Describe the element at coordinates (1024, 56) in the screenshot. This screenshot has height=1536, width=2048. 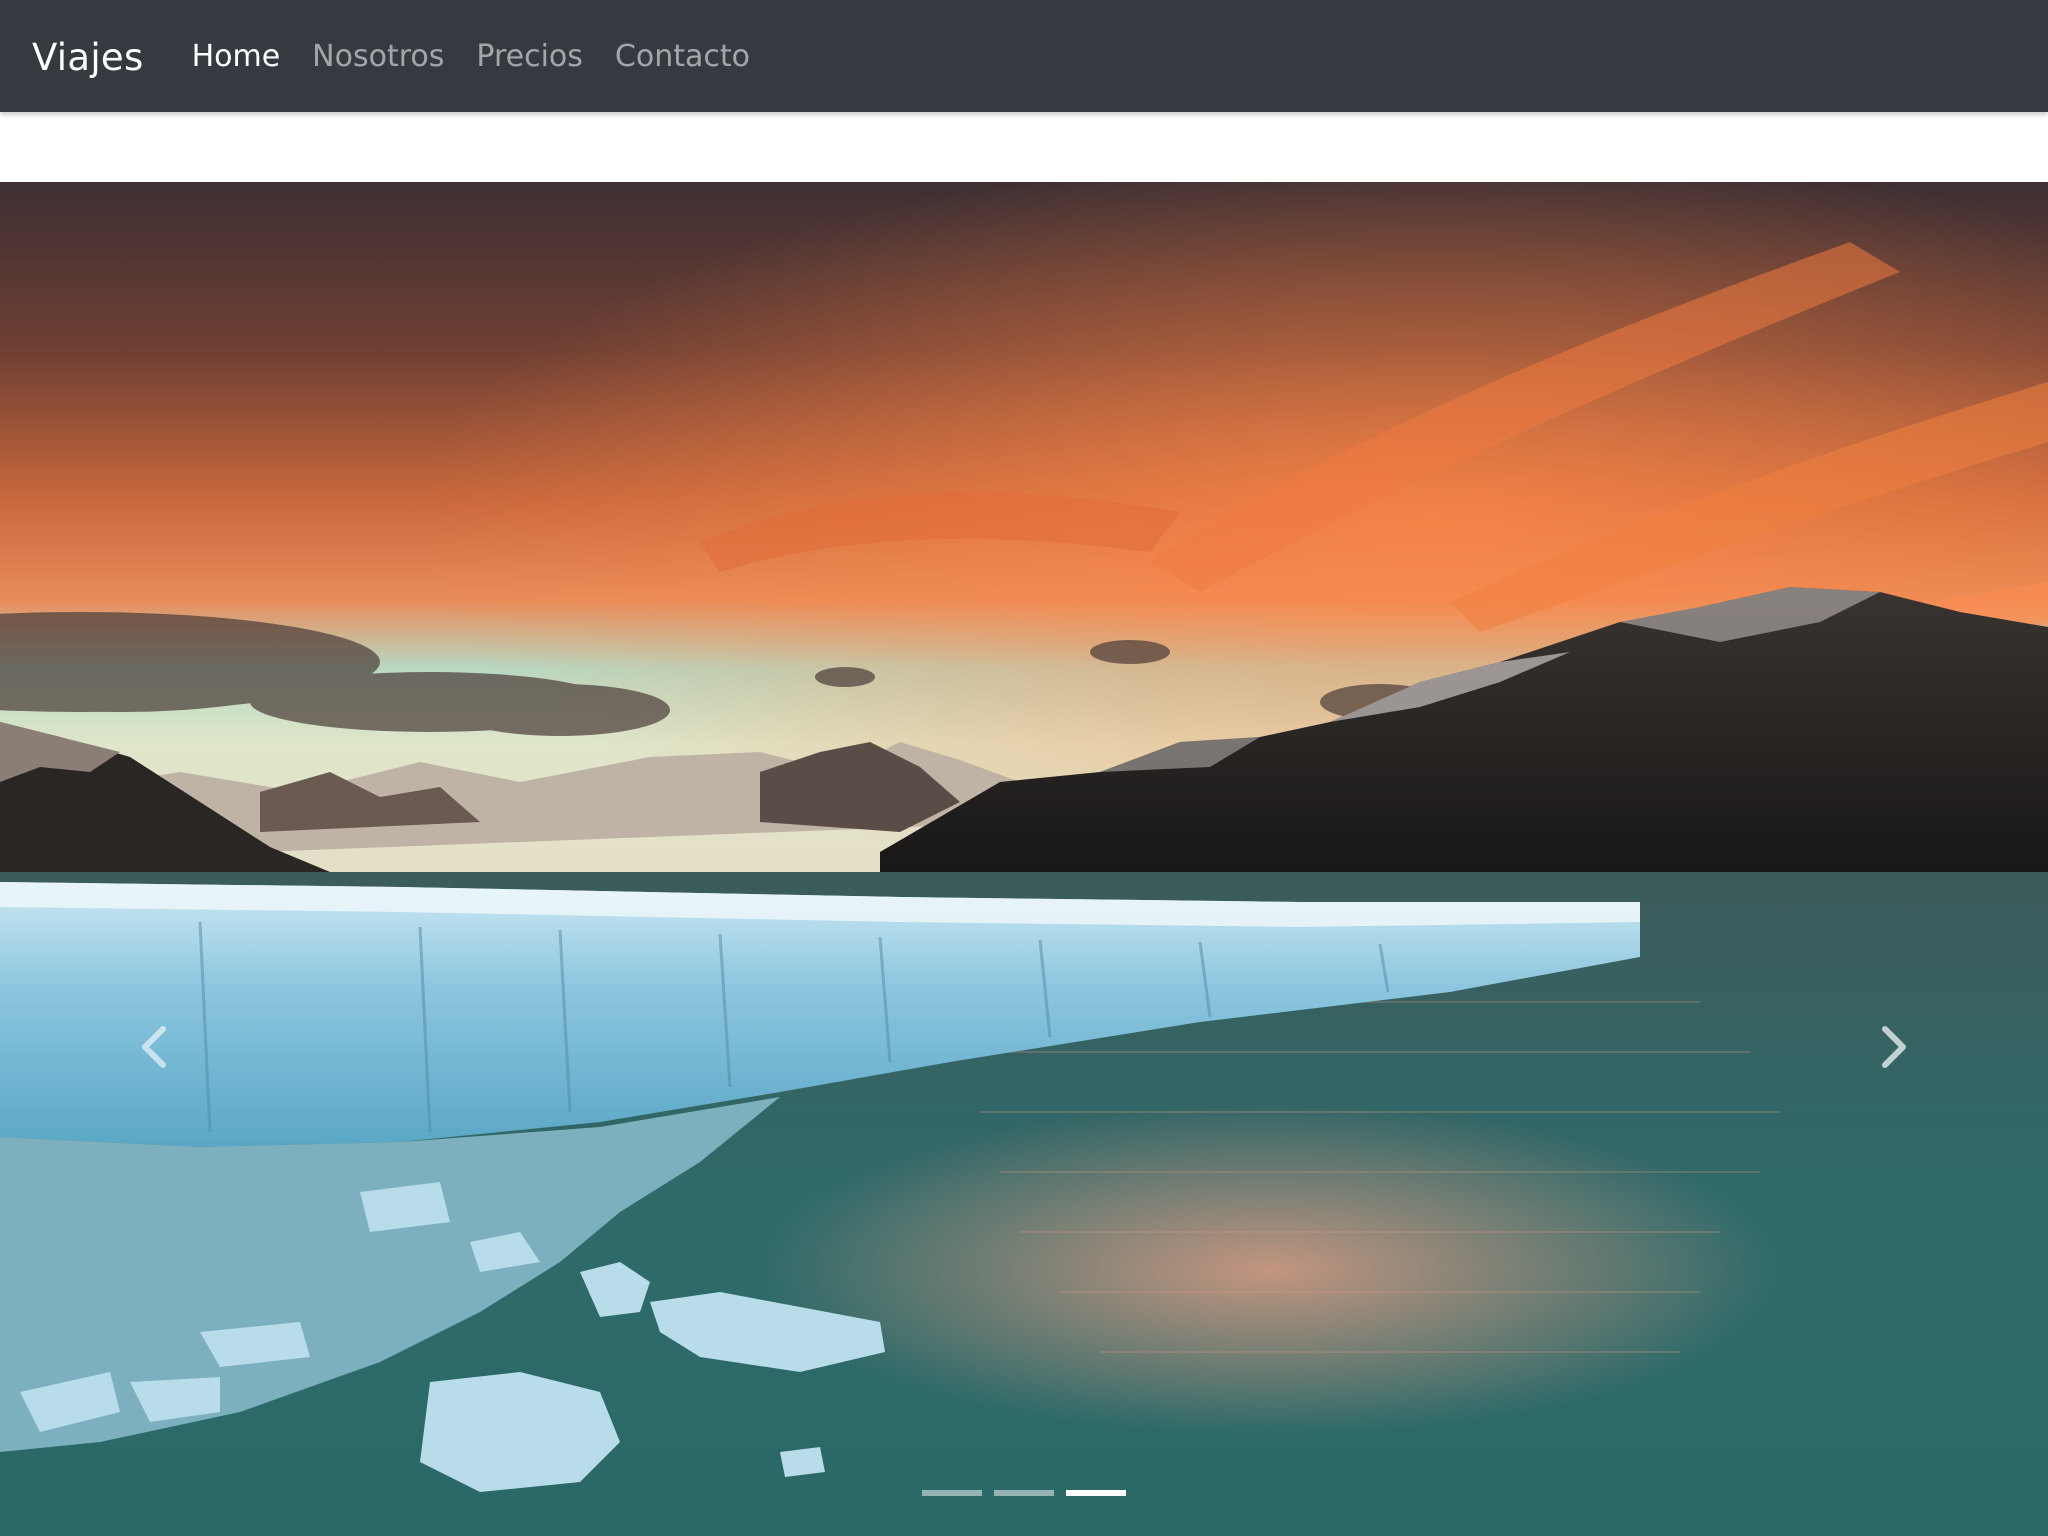
I see `navbar: Viajes Home Nosotros Precios Contacto` at that location.